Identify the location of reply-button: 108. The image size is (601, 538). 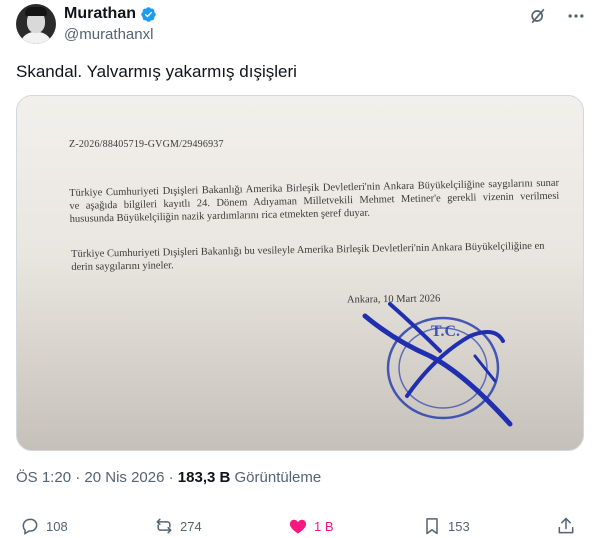
(44, 526).